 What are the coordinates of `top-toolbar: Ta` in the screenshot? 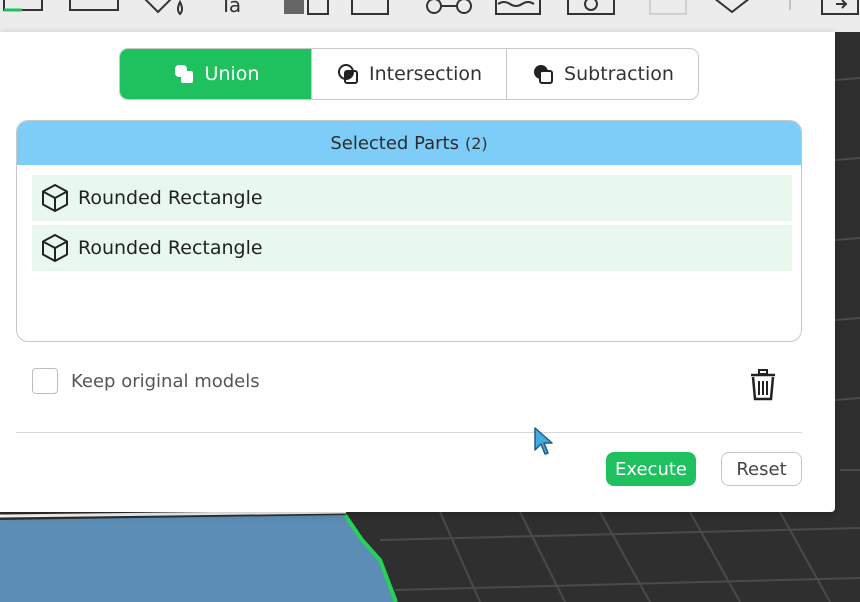 It's located at (430, 16).